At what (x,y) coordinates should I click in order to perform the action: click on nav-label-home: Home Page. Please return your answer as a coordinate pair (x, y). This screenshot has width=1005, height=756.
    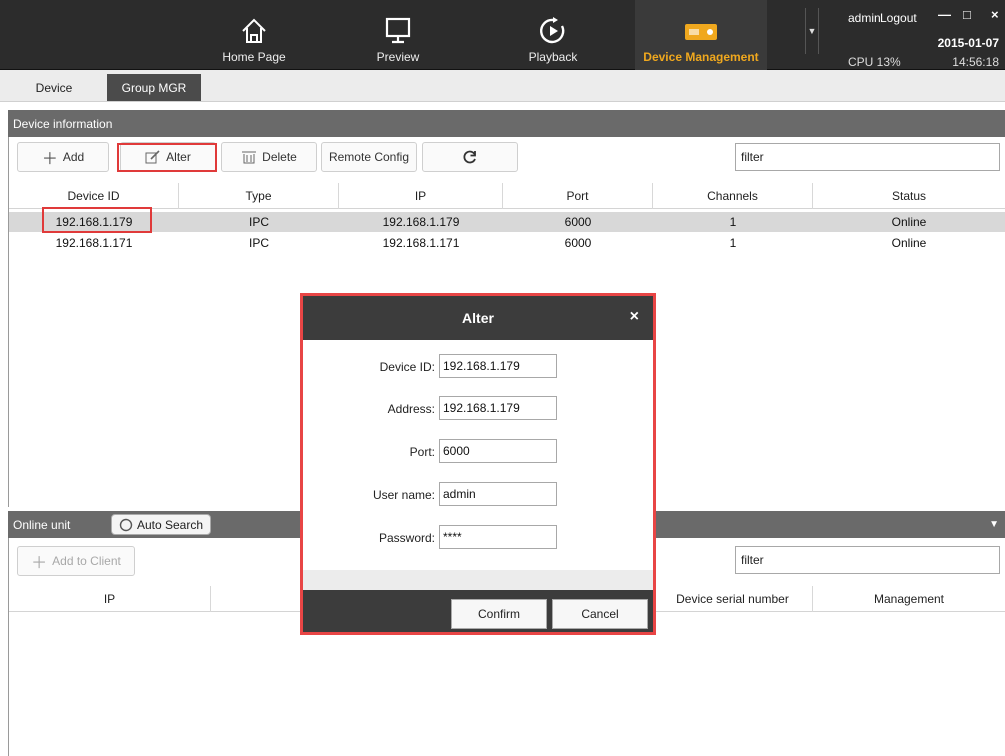
    Looking at the image, I should click on (254, 57).